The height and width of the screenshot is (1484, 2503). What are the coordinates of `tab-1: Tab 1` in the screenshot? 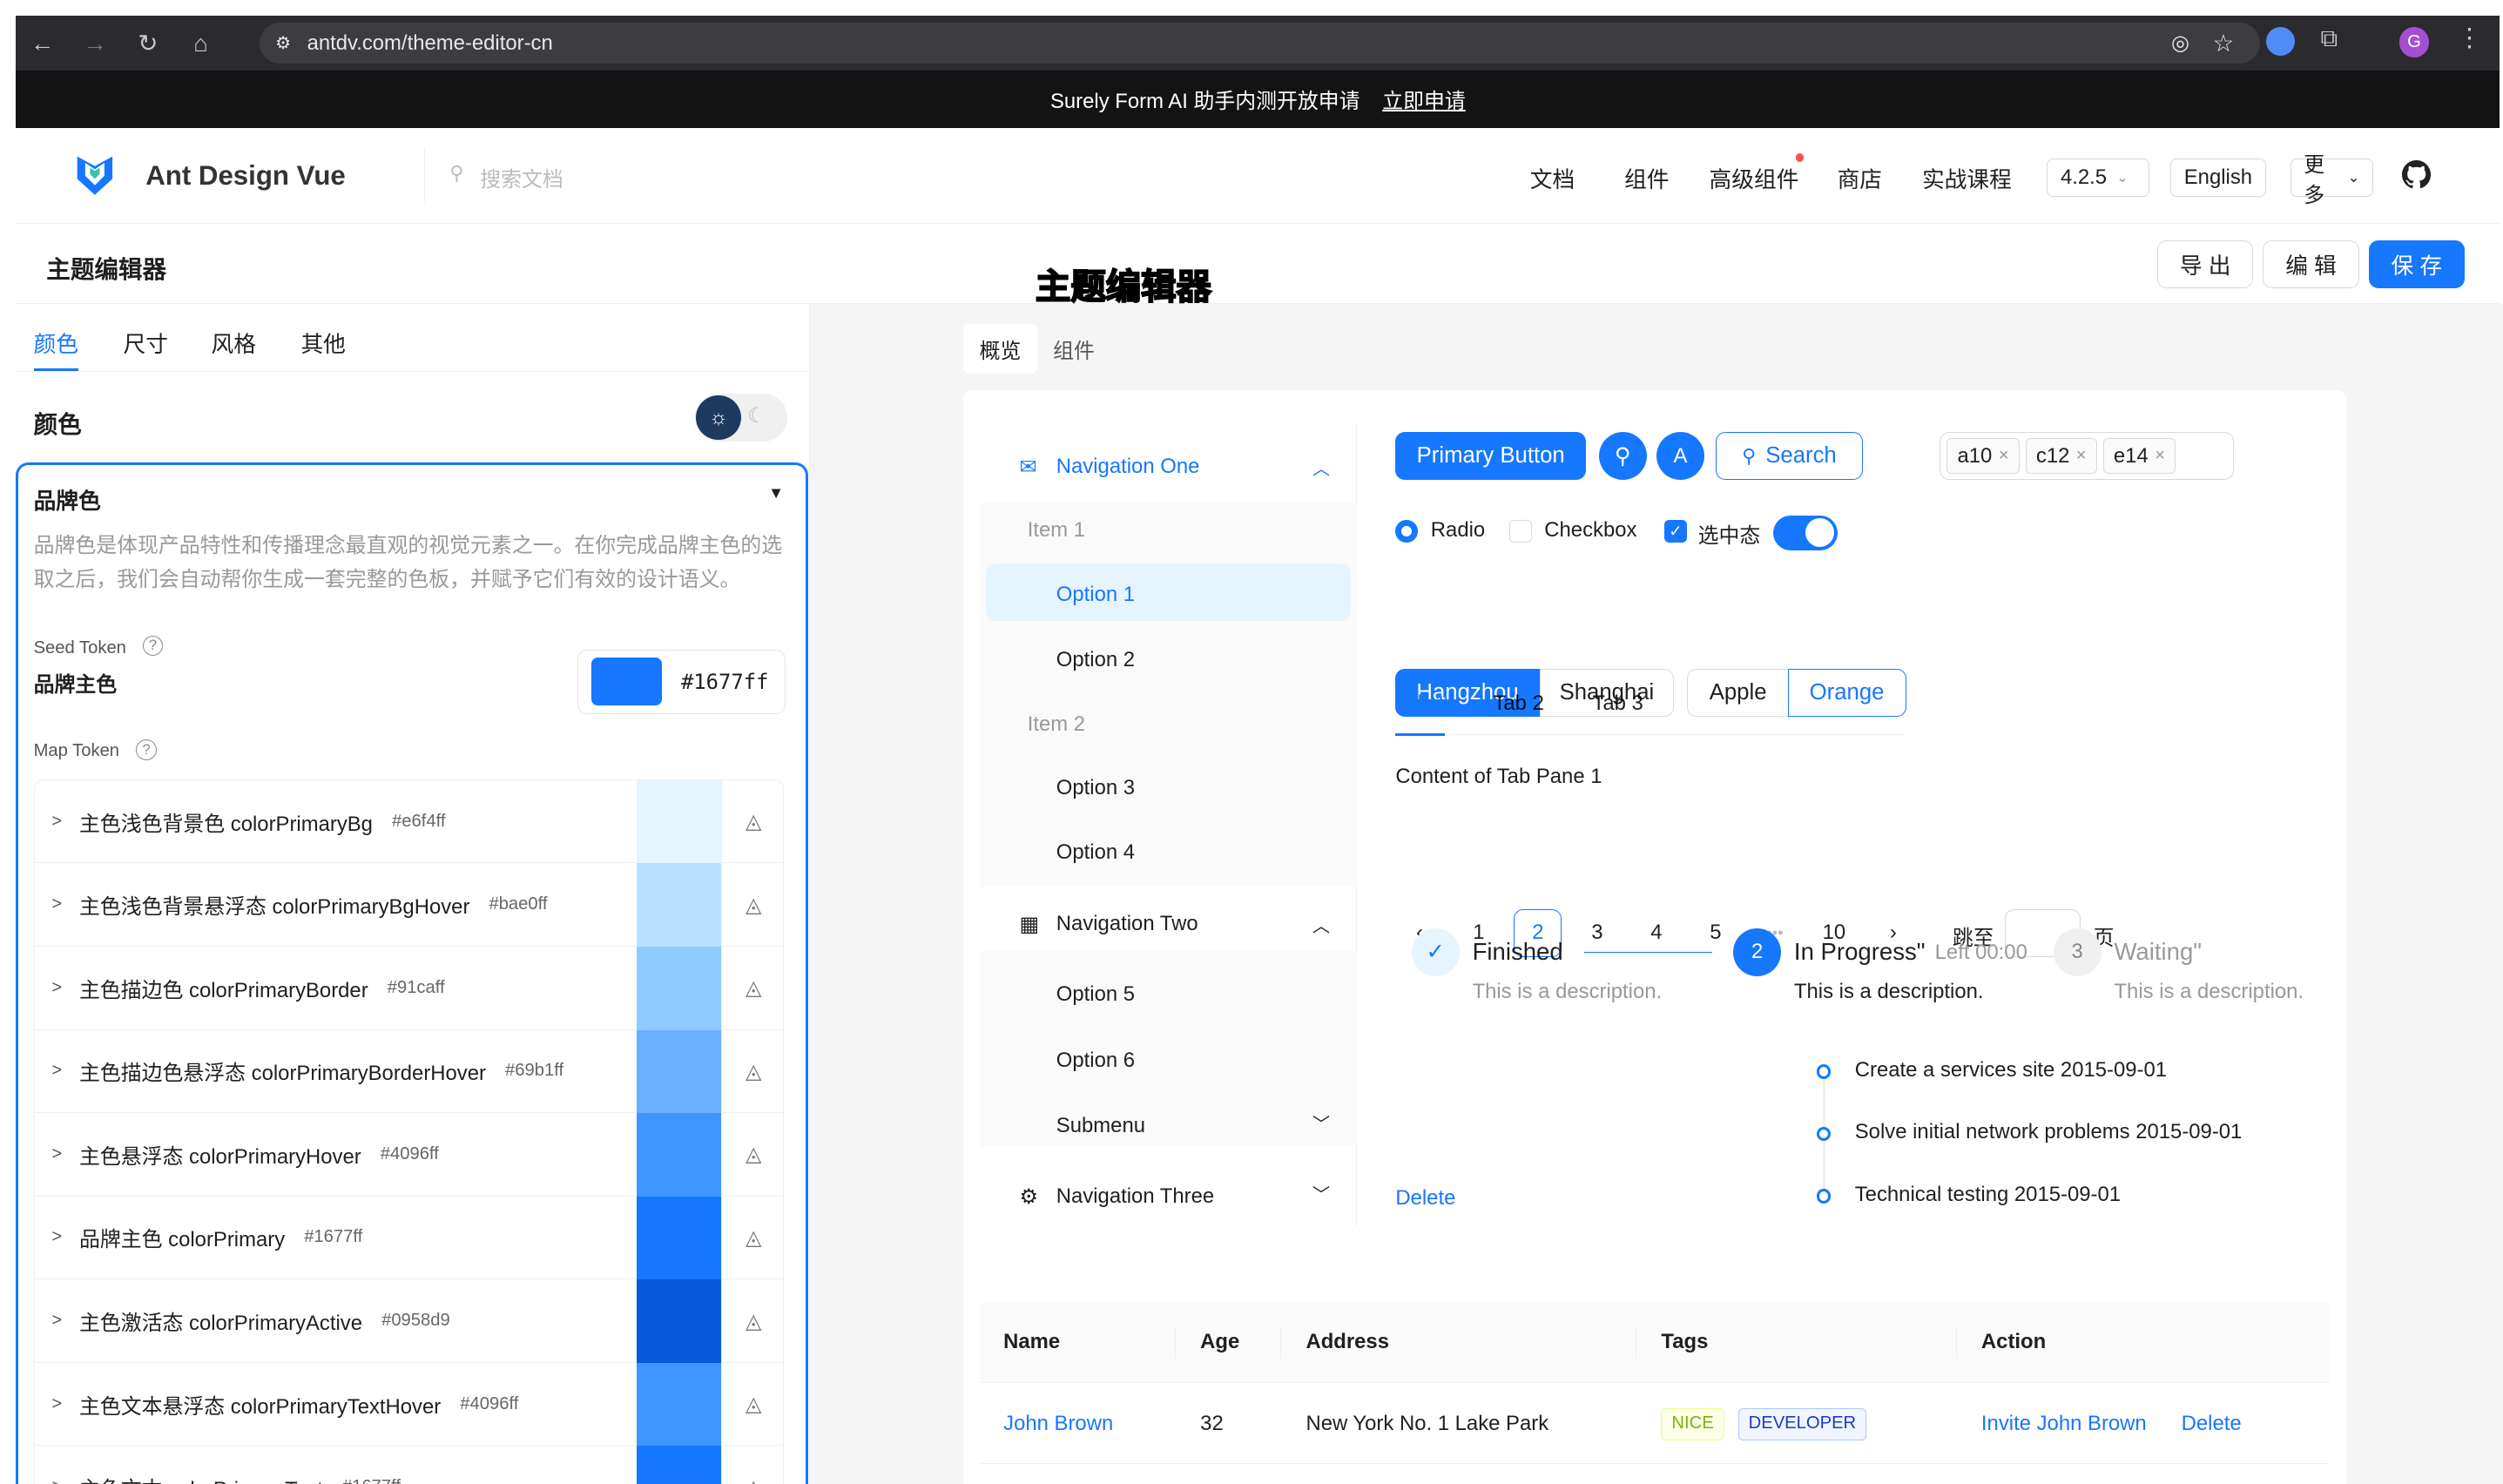 It's located at (1420, 703).